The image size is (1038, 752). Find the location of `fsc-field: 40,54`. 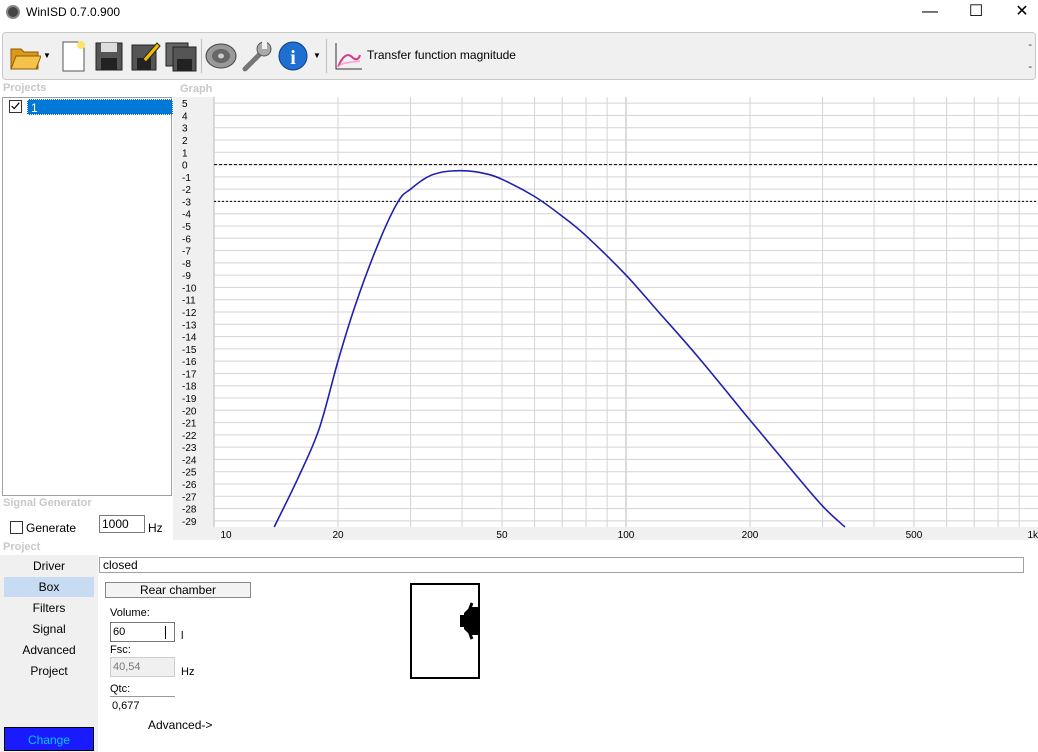

fsc-field: 40,54 is located at coordinates (142, 667).